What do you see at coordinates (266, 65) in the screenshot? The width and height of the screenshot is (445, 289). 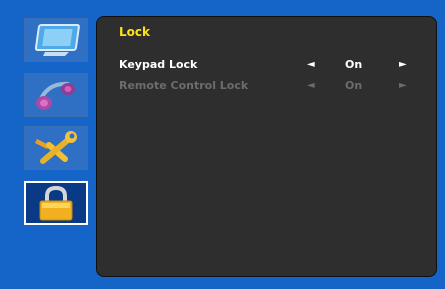 I see `menu-row-keypad-lock: Keypad Lock ◄ On ►` at bounding box center [266, 65].